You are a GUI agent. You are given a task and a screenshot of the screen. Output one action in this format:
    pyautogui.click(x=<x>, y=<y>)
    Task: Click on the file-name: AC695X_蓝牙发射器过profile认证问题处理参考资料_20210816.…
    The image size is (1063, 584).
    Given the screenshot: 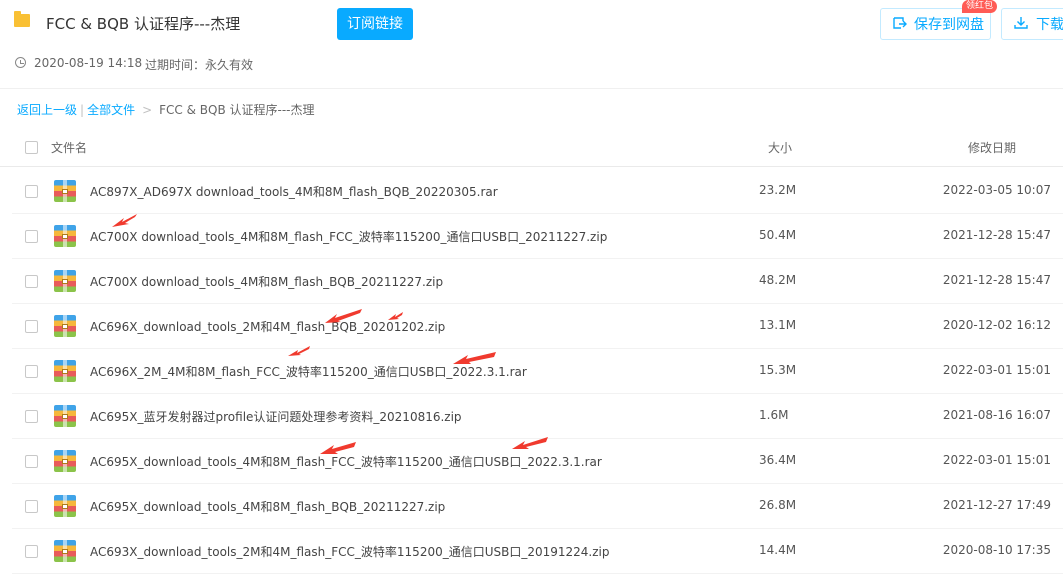 What is the action you would take?
    pyautogui.click(x=276, y=416)
    